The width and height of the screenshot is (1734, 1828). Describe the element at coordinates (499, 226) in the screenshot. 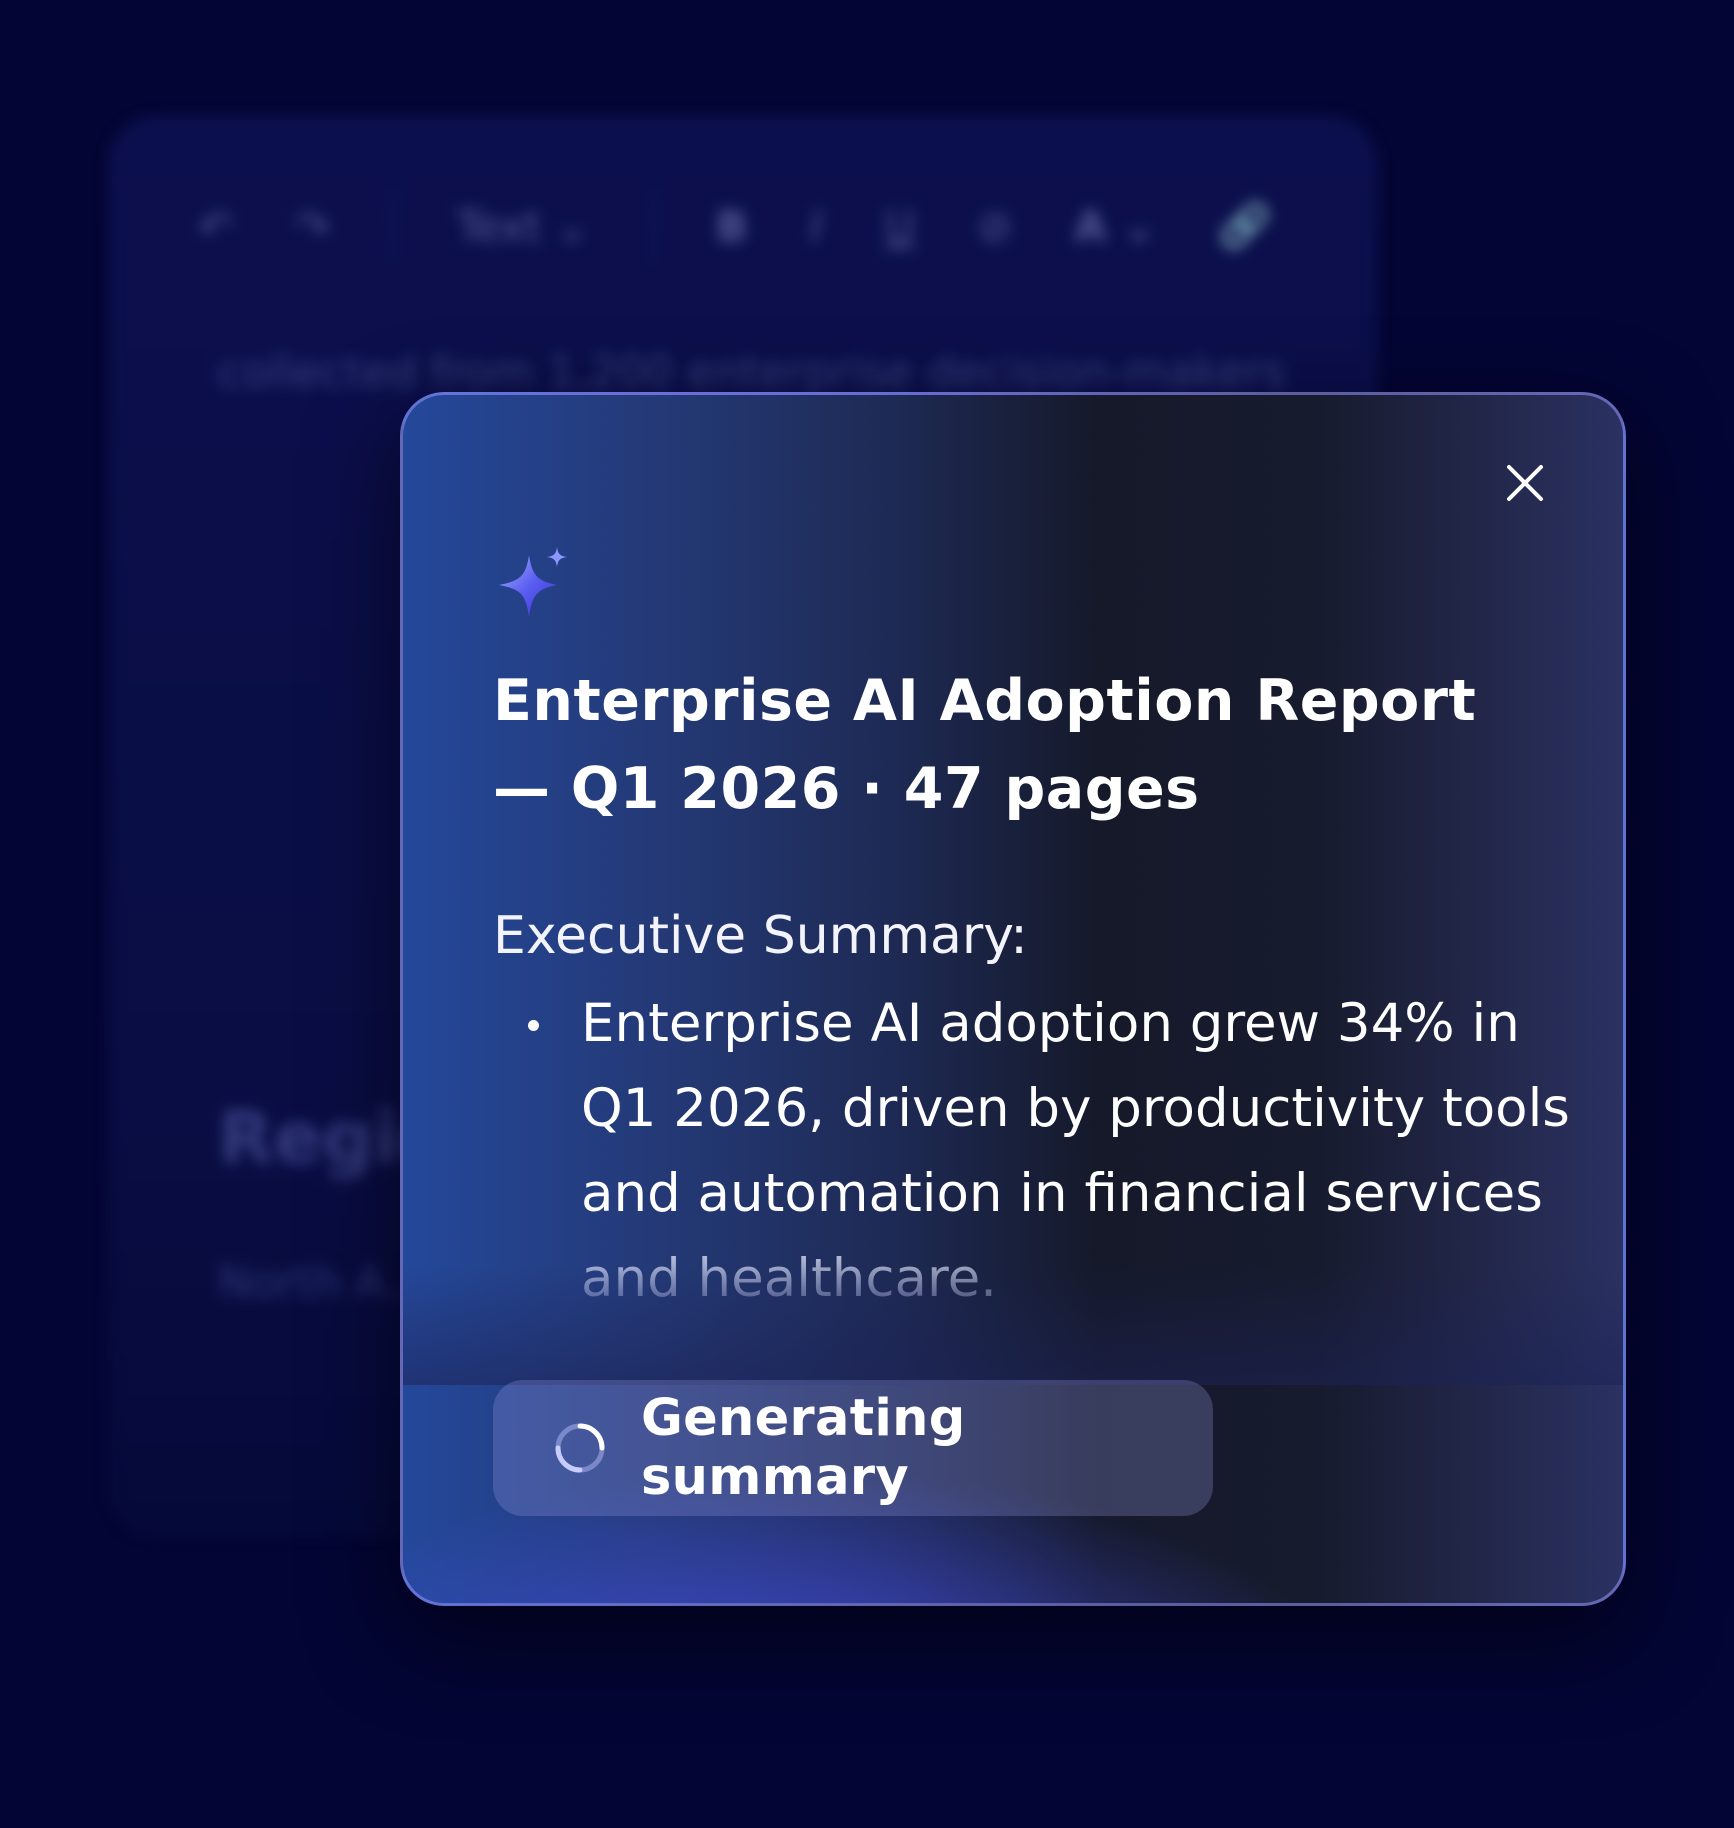

I see `text-style-label: Text` at that location.